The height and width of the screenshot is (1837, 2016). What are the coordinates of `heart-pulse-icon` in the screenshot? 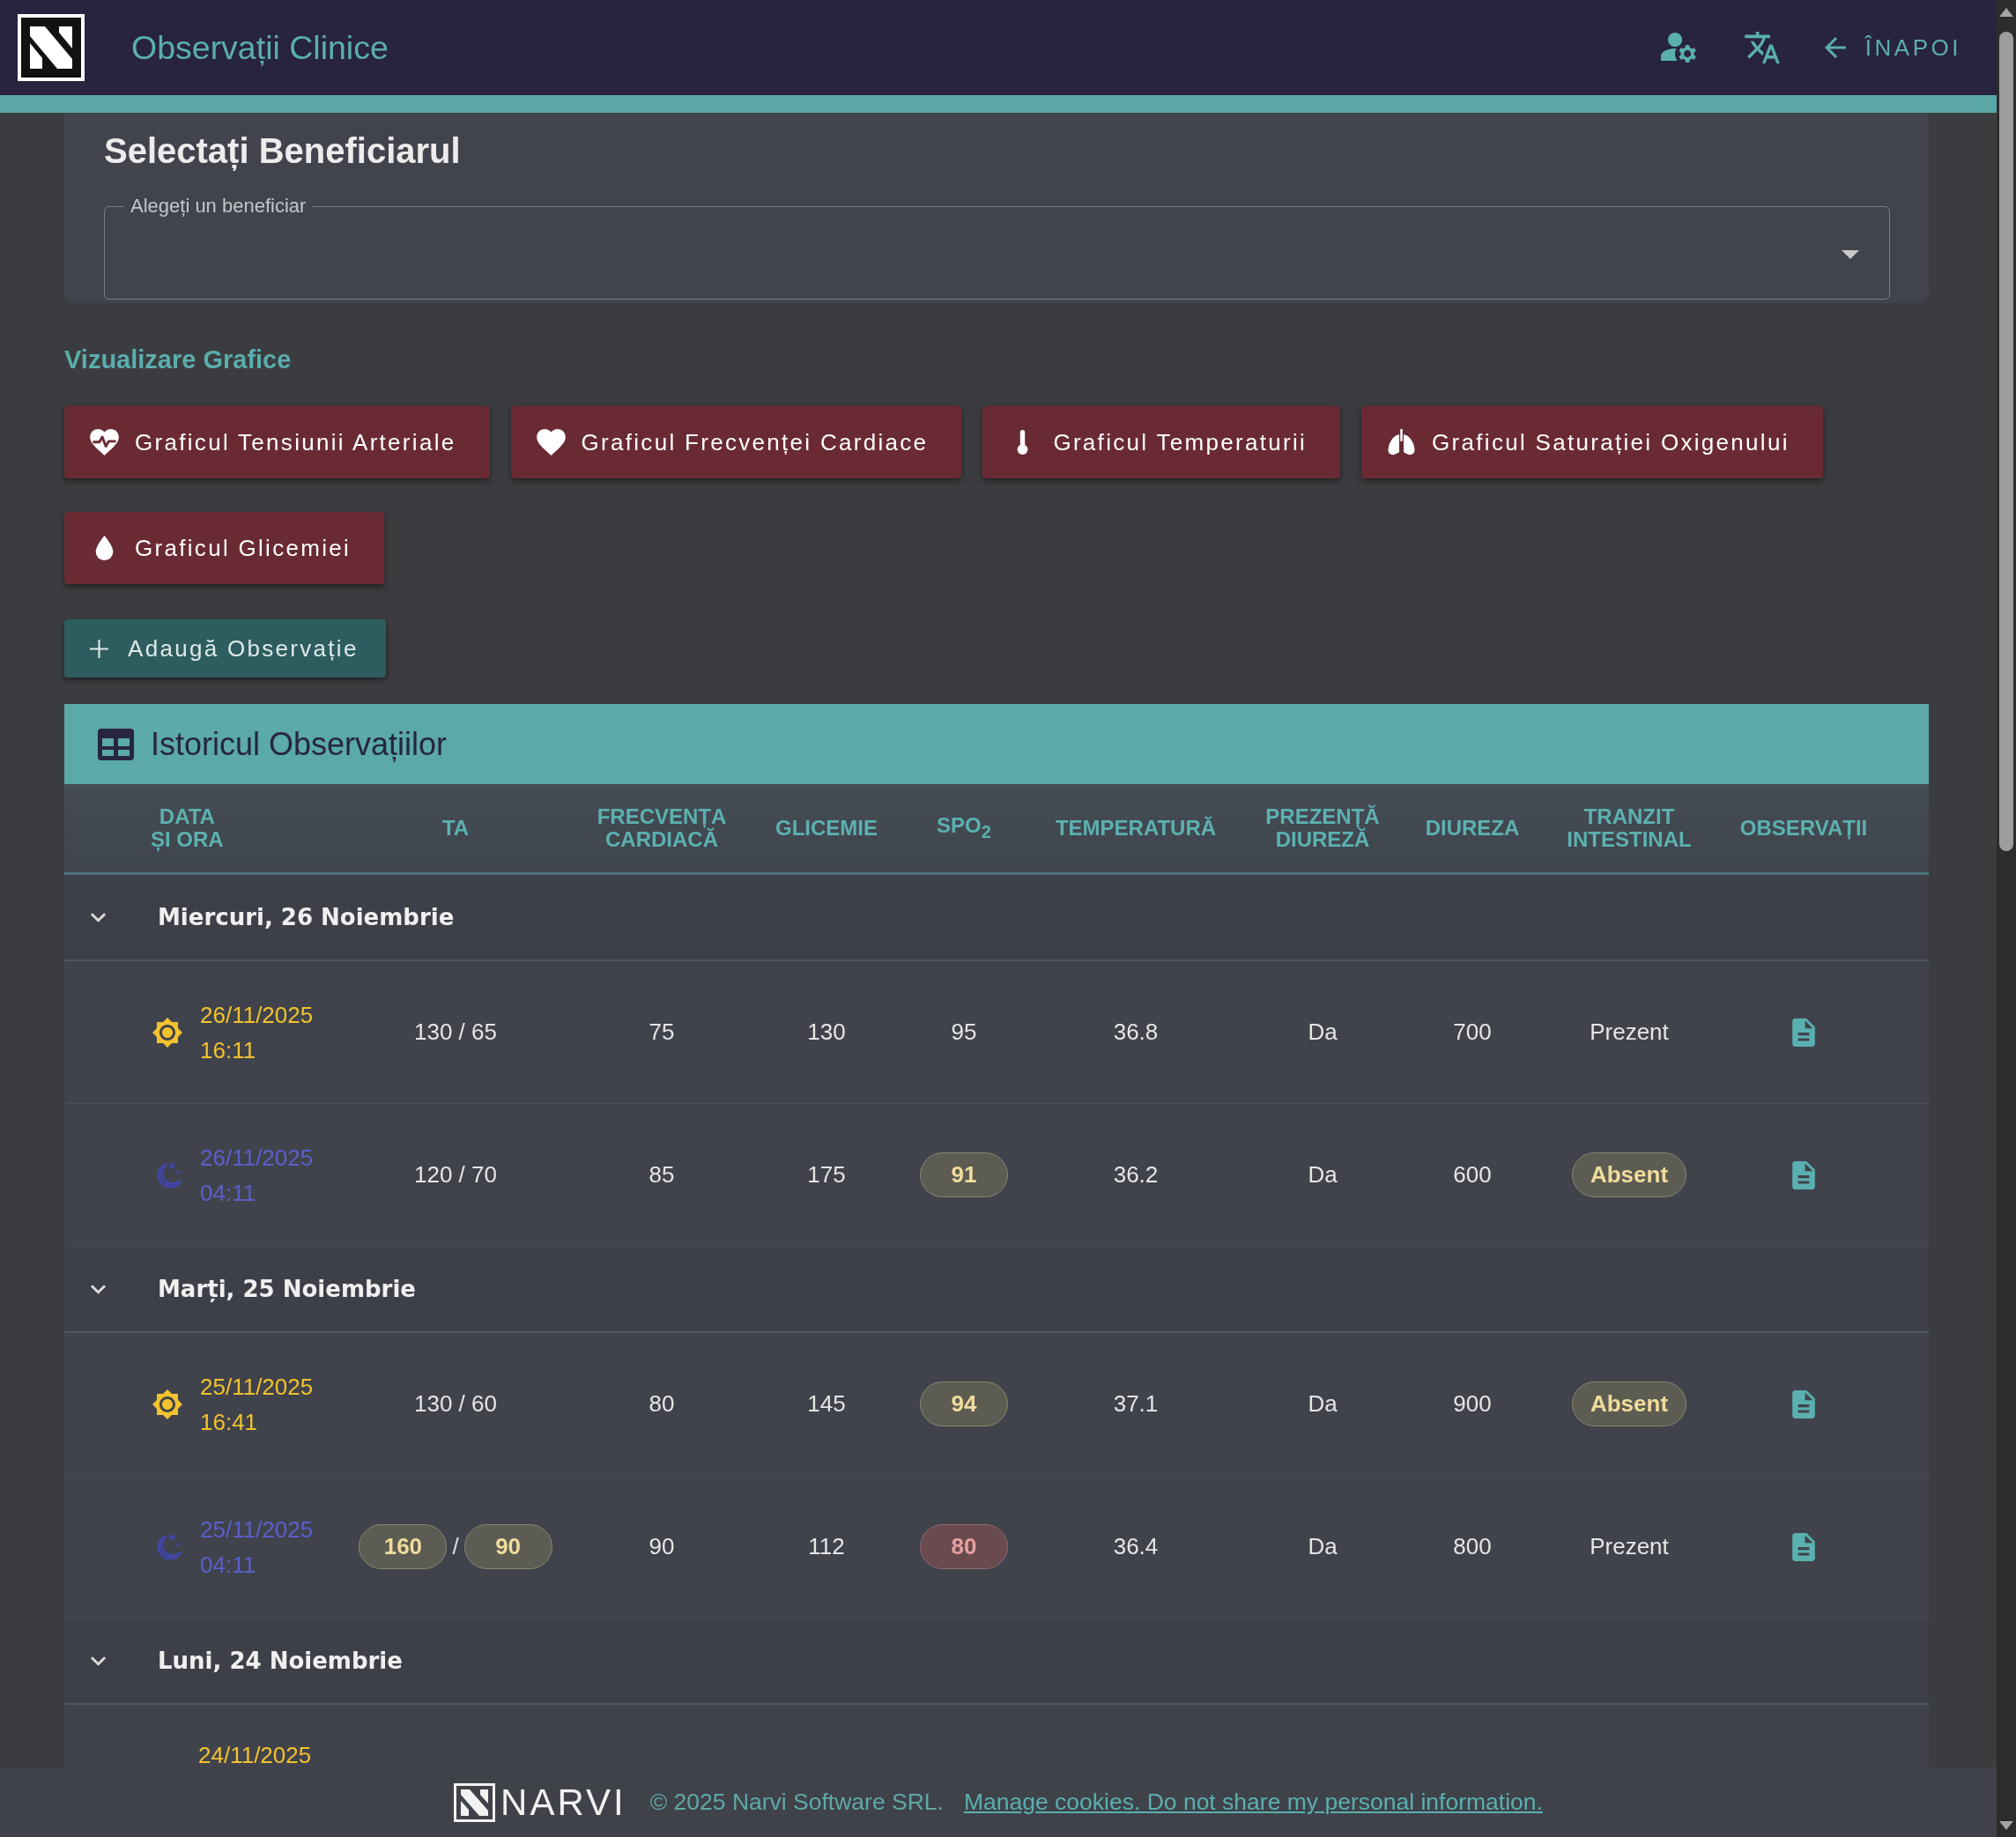 It's located at (104, 442).